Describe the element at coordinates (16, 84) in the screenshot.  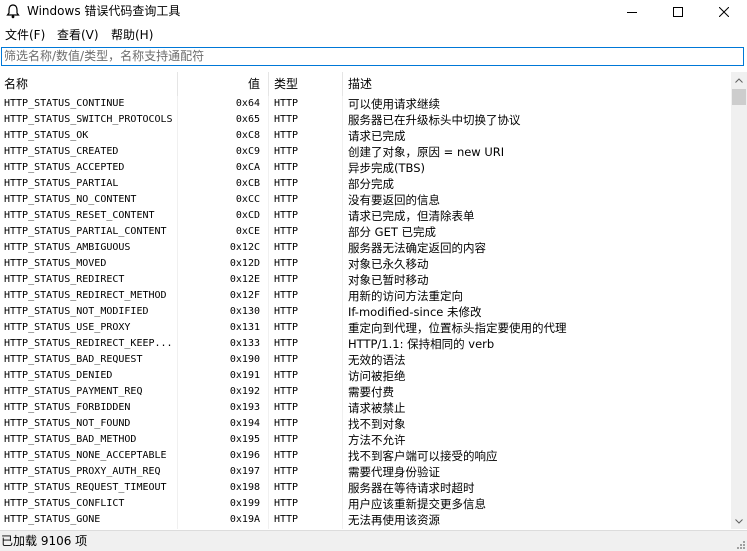
I see `column-header-name: 名称` at that location.